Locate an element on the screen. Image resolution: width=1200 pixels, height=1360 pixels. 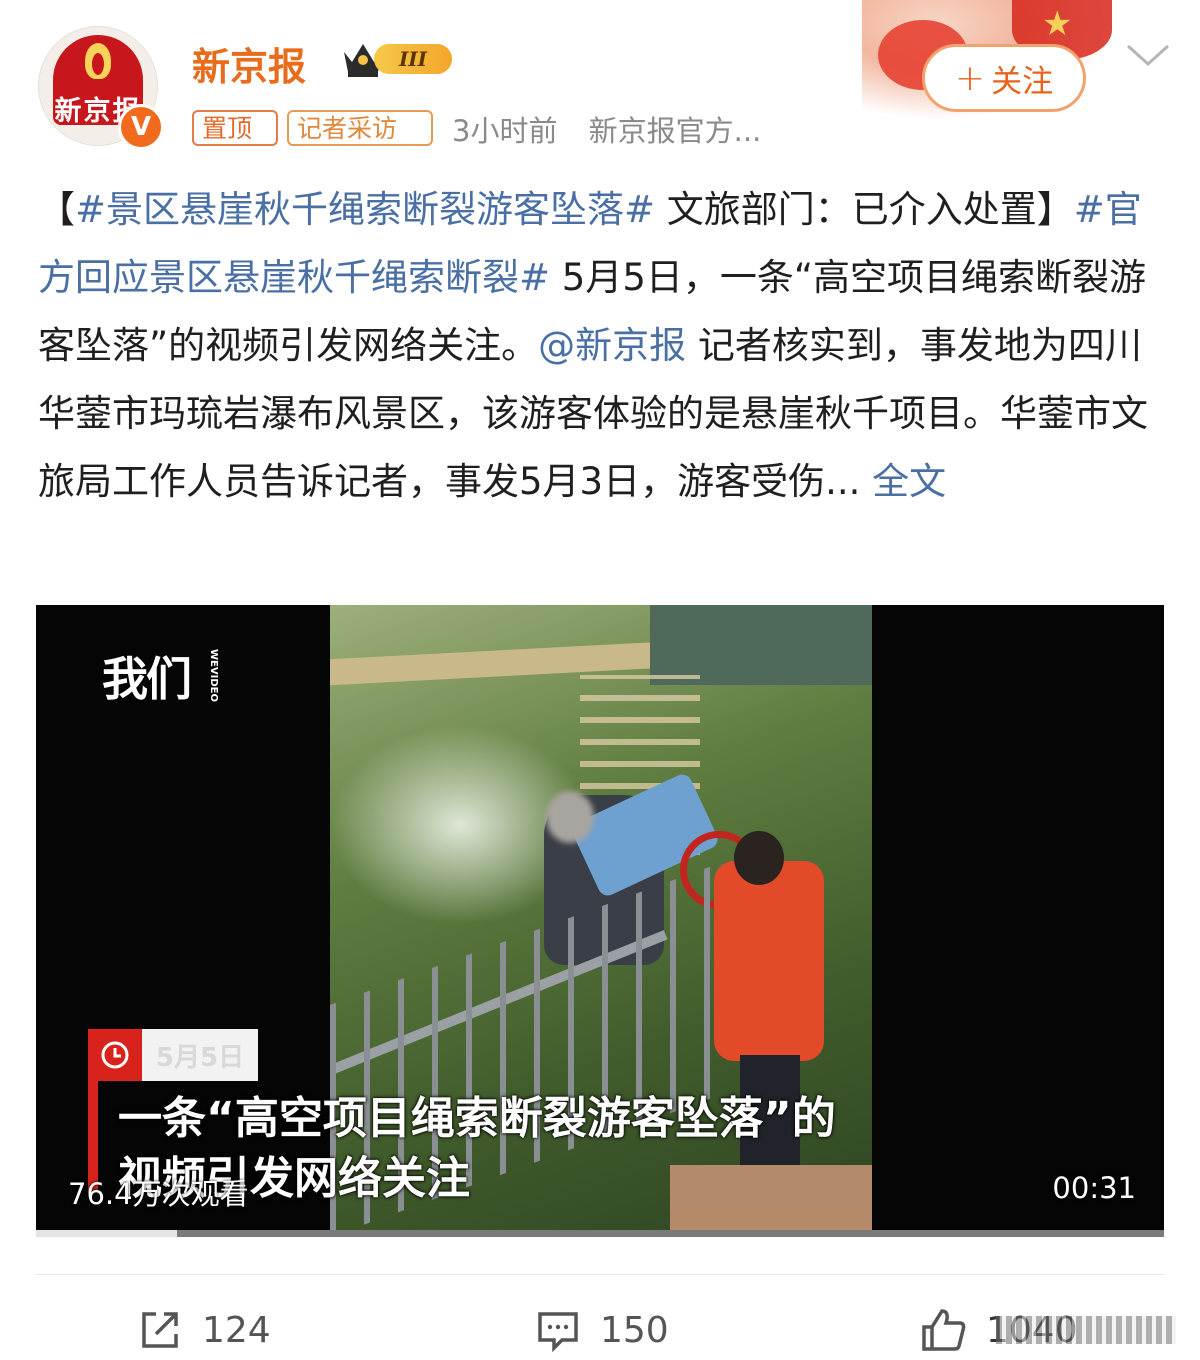
verified-icon: V is located at coordinates (141, 127).